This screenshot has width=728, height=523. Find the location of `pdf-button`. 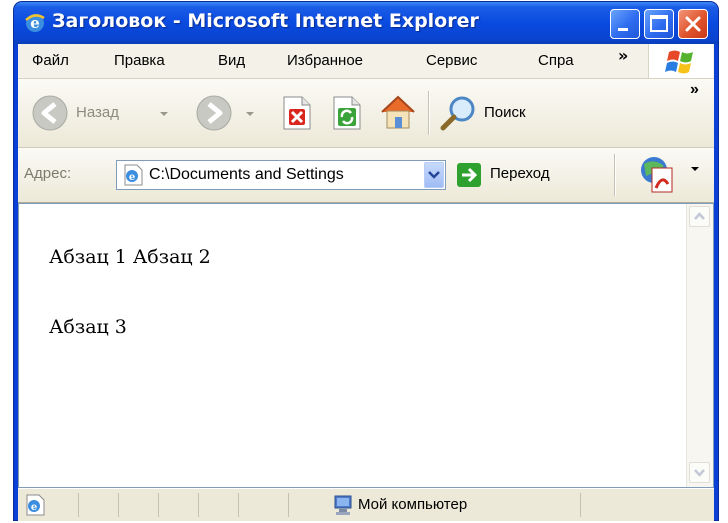

pdf-button is located at coordinates (664, 174).